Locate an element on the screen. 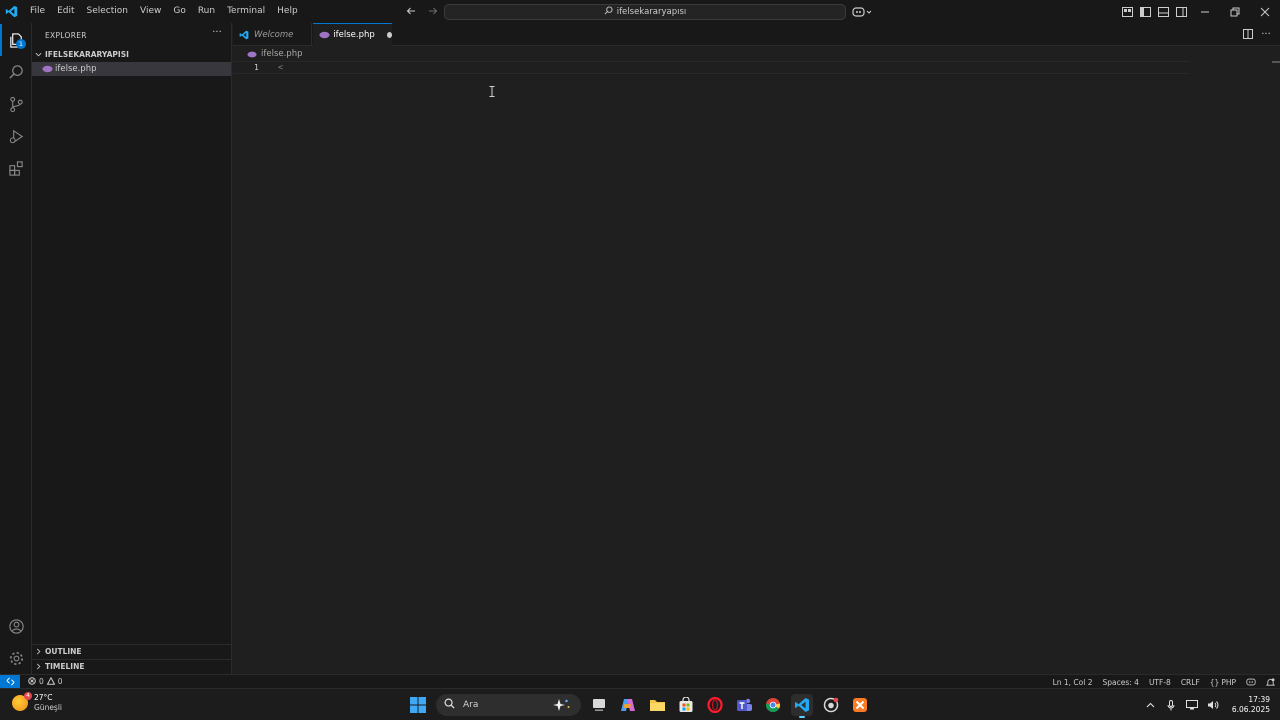  task-view-icon is located at coordinates (599, 705).